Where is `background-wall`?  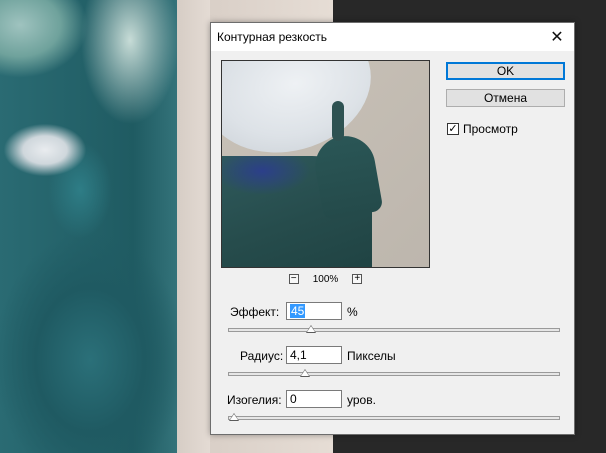 background-wall is located at coordinates (193, 226).